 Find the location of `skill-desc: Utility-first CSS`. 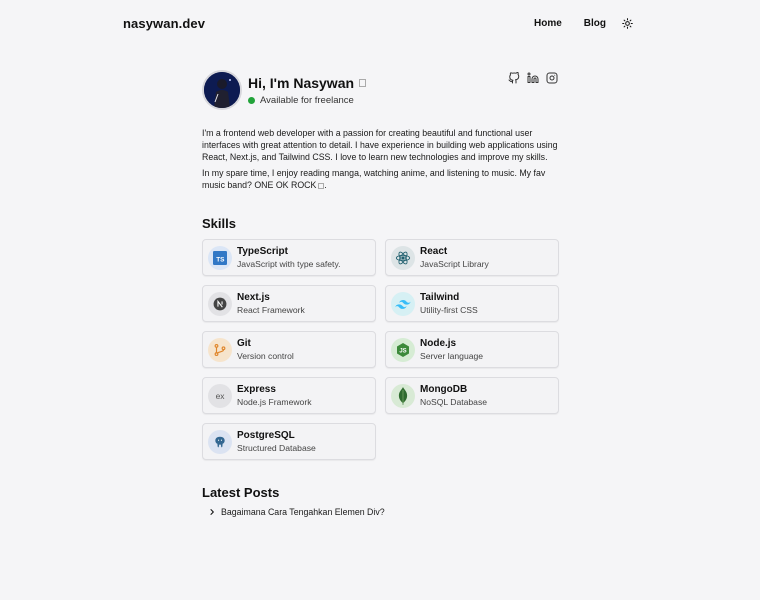

skill-desc: Utility-first CSS is located at coordinates (449, 309).